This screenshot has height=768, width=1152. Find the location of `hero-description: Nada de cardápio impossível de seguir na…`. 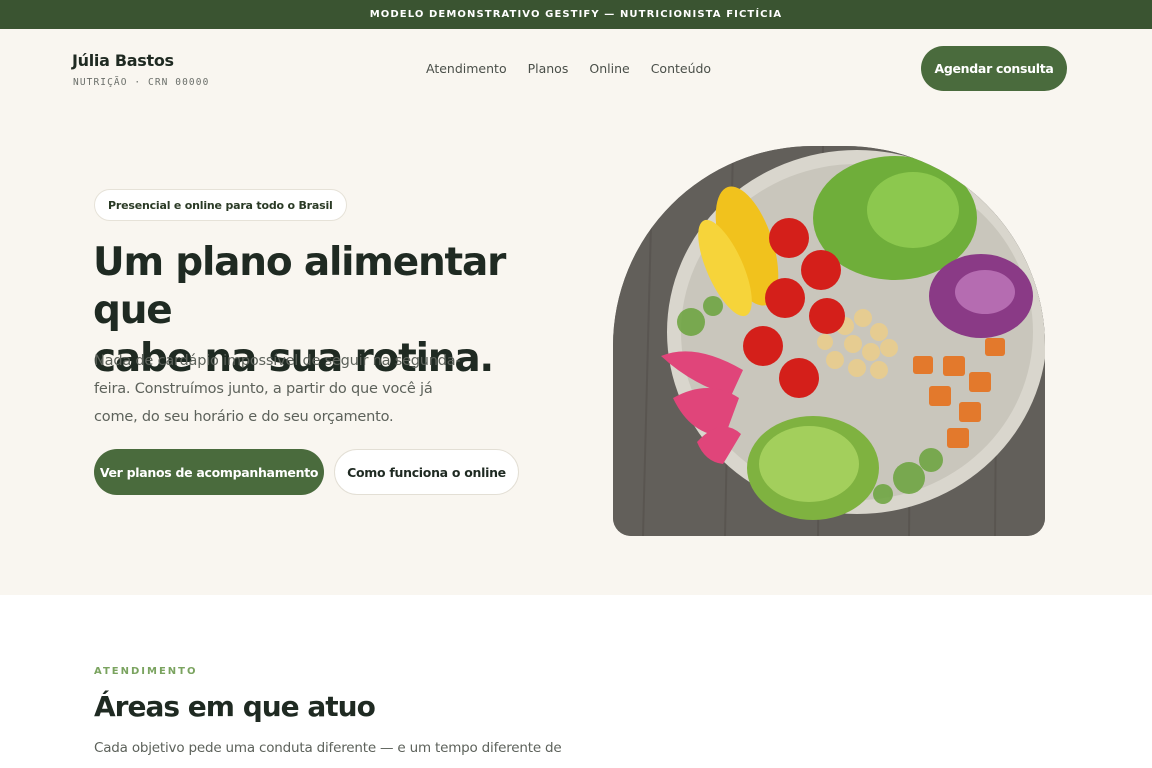

hero-description: Nada de cardápio impossível de seguir na… is located at coordinates (277, 389).